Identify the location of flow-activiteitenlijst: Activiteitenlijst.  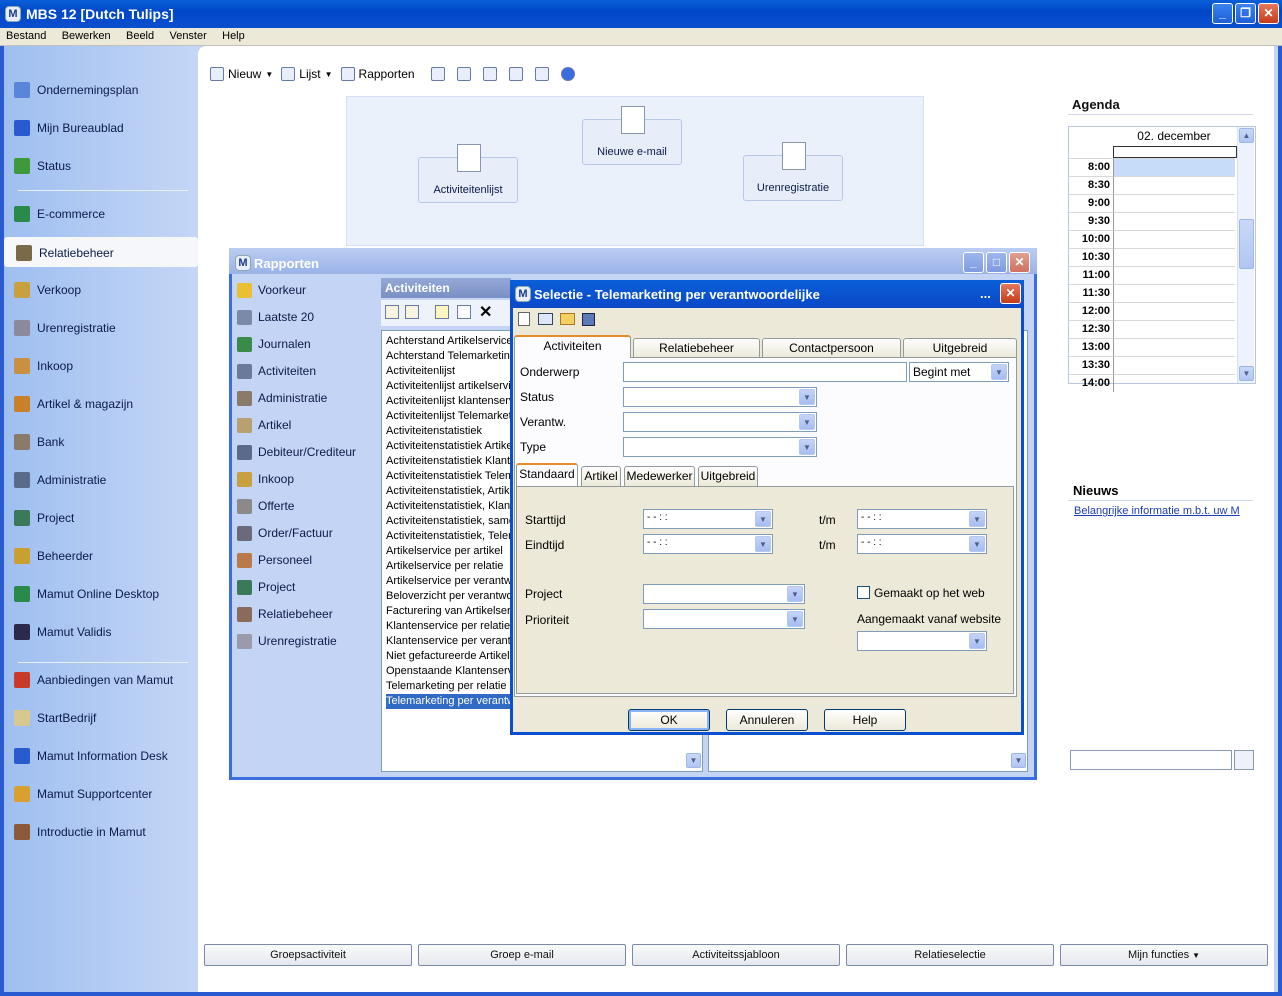
(468, 173).